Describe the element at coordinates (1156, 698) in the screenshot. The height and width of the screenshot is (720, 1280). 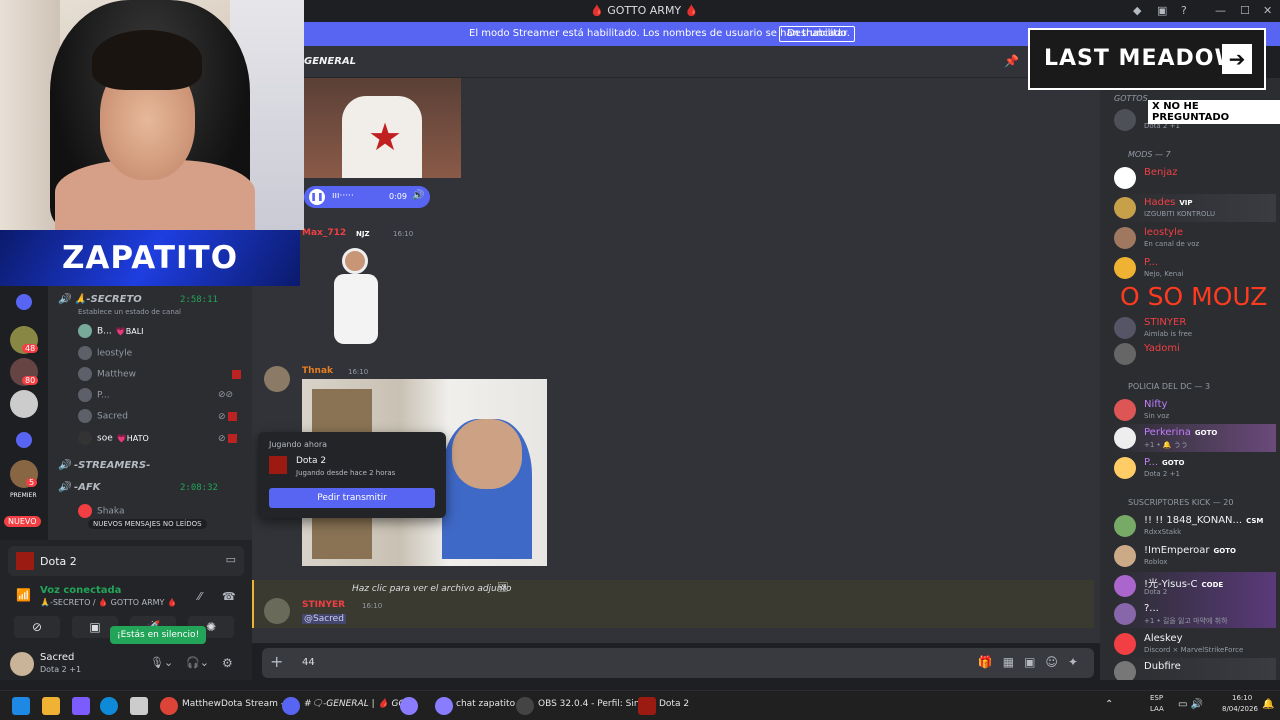
I see `language-indicator: ESP` at that location.